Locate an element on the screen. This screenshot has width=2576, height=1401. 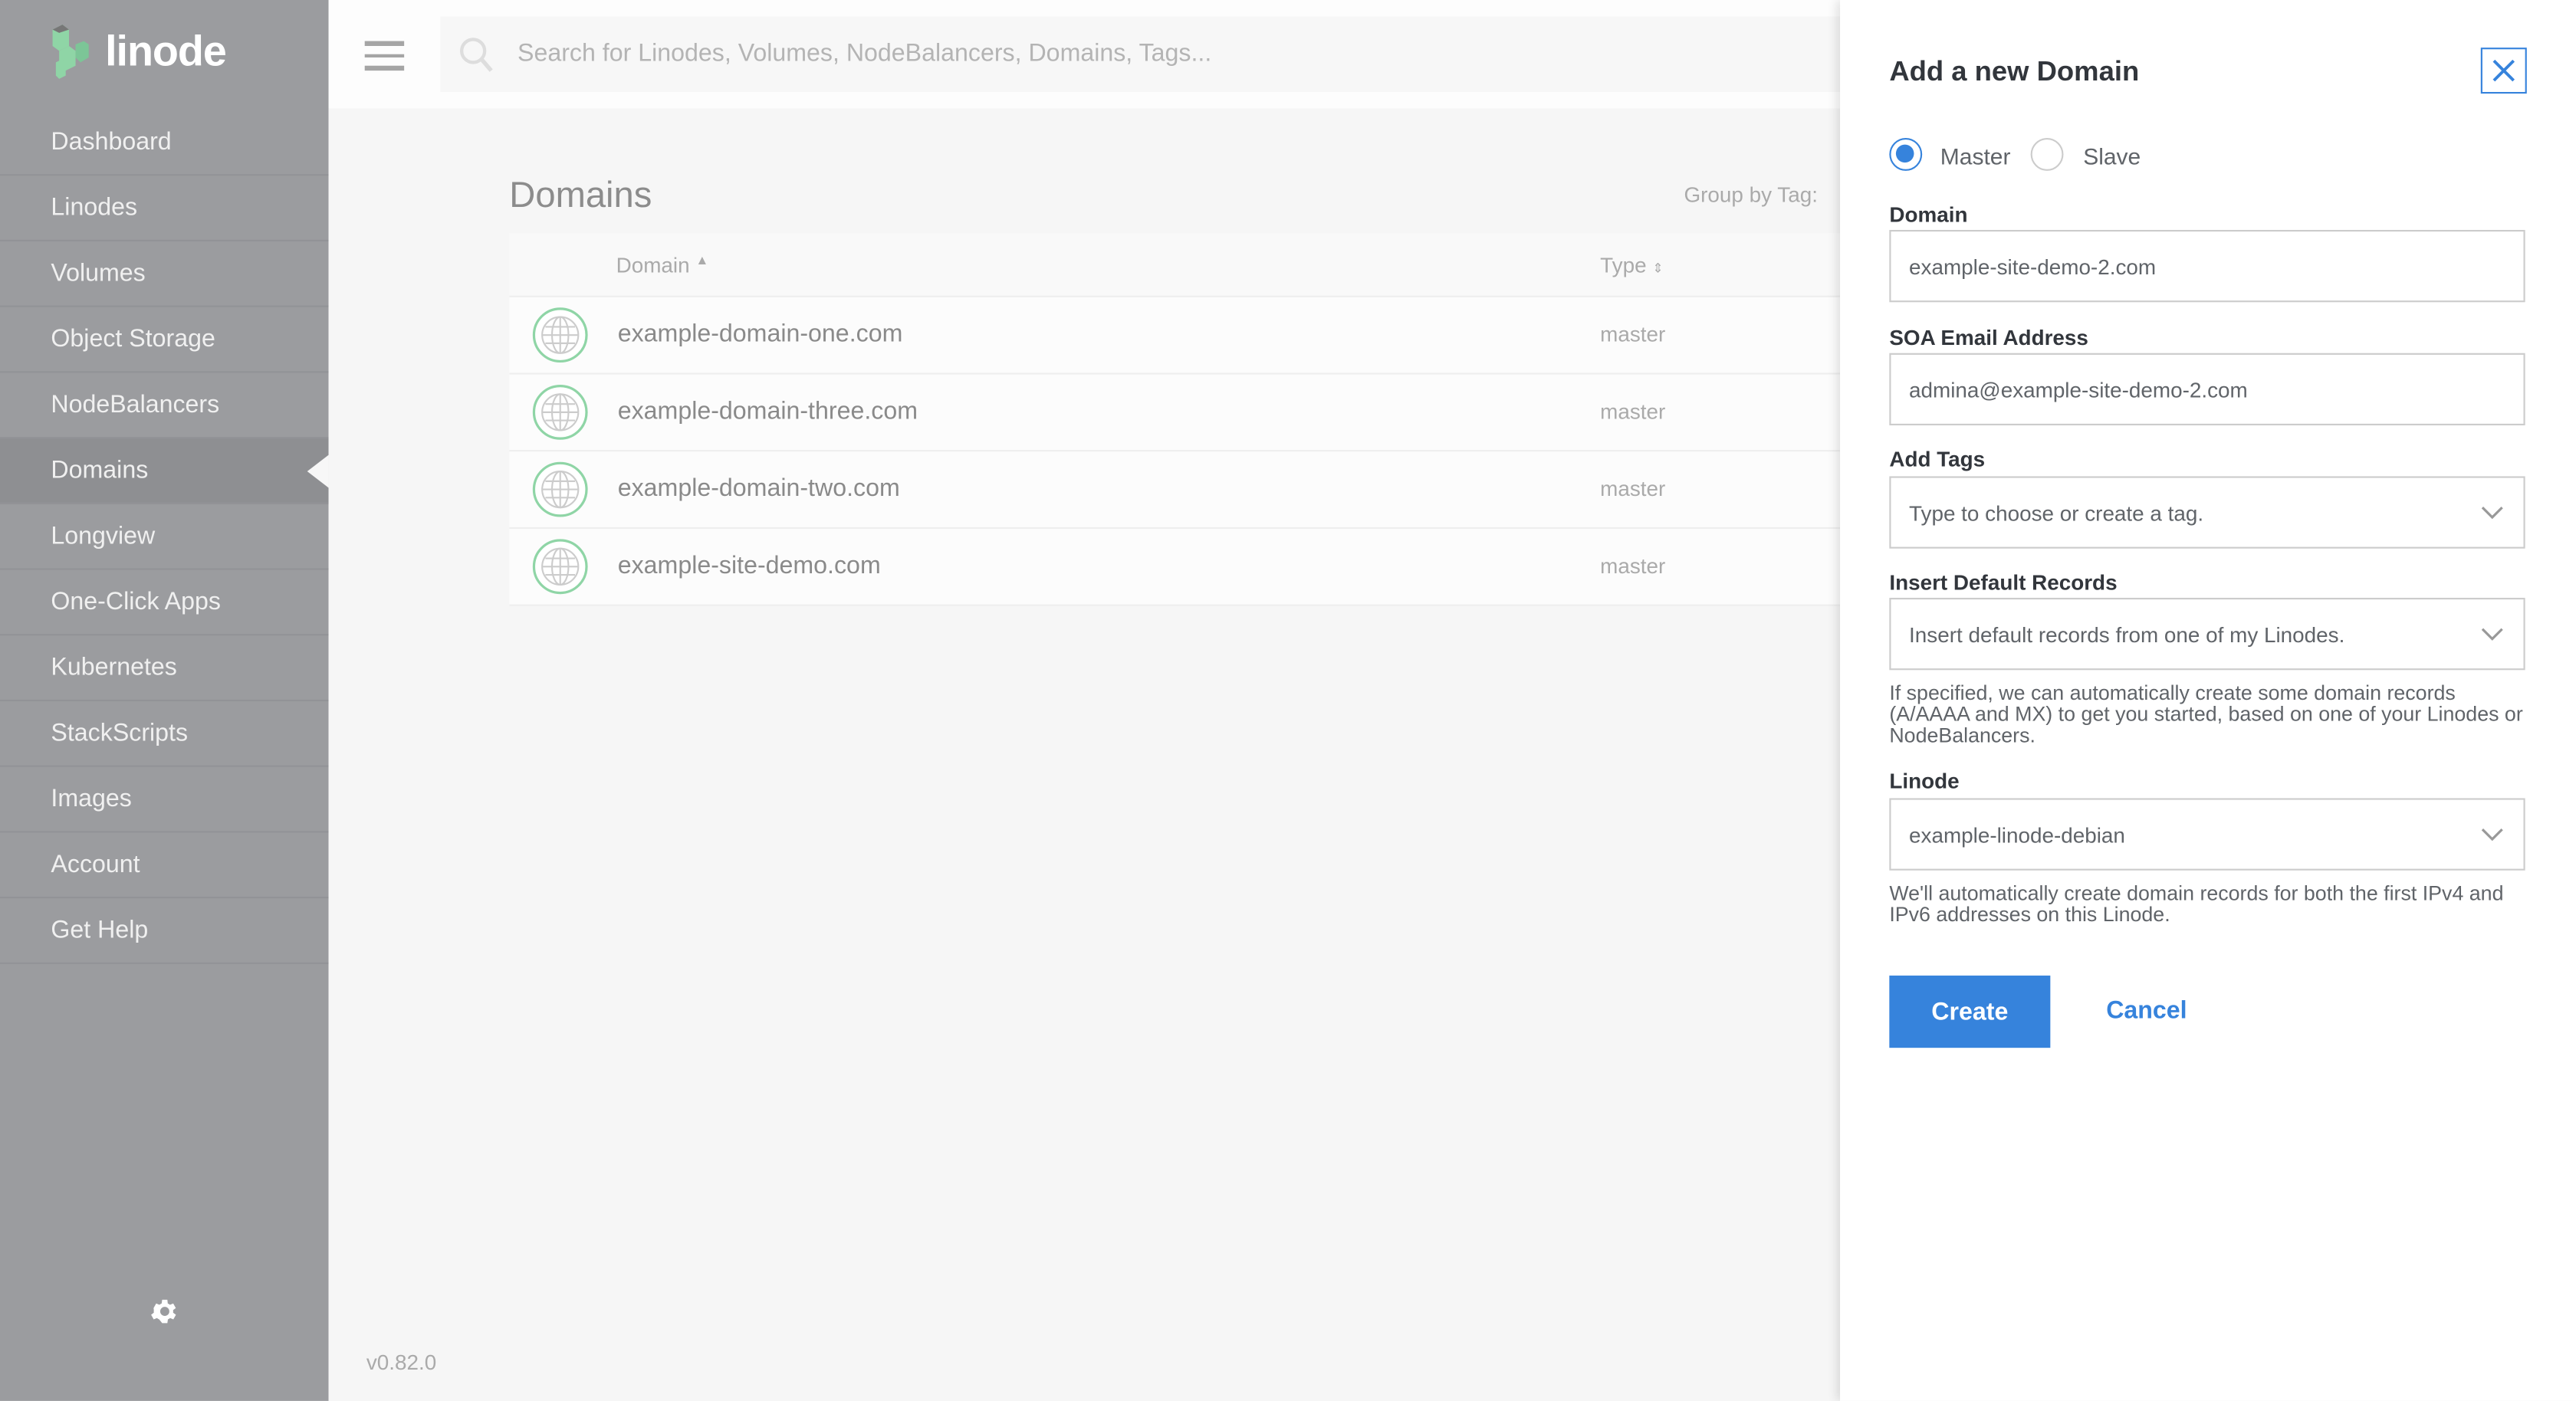
table-row: example-domain-two.com master is located at coordinates (1175, 490).